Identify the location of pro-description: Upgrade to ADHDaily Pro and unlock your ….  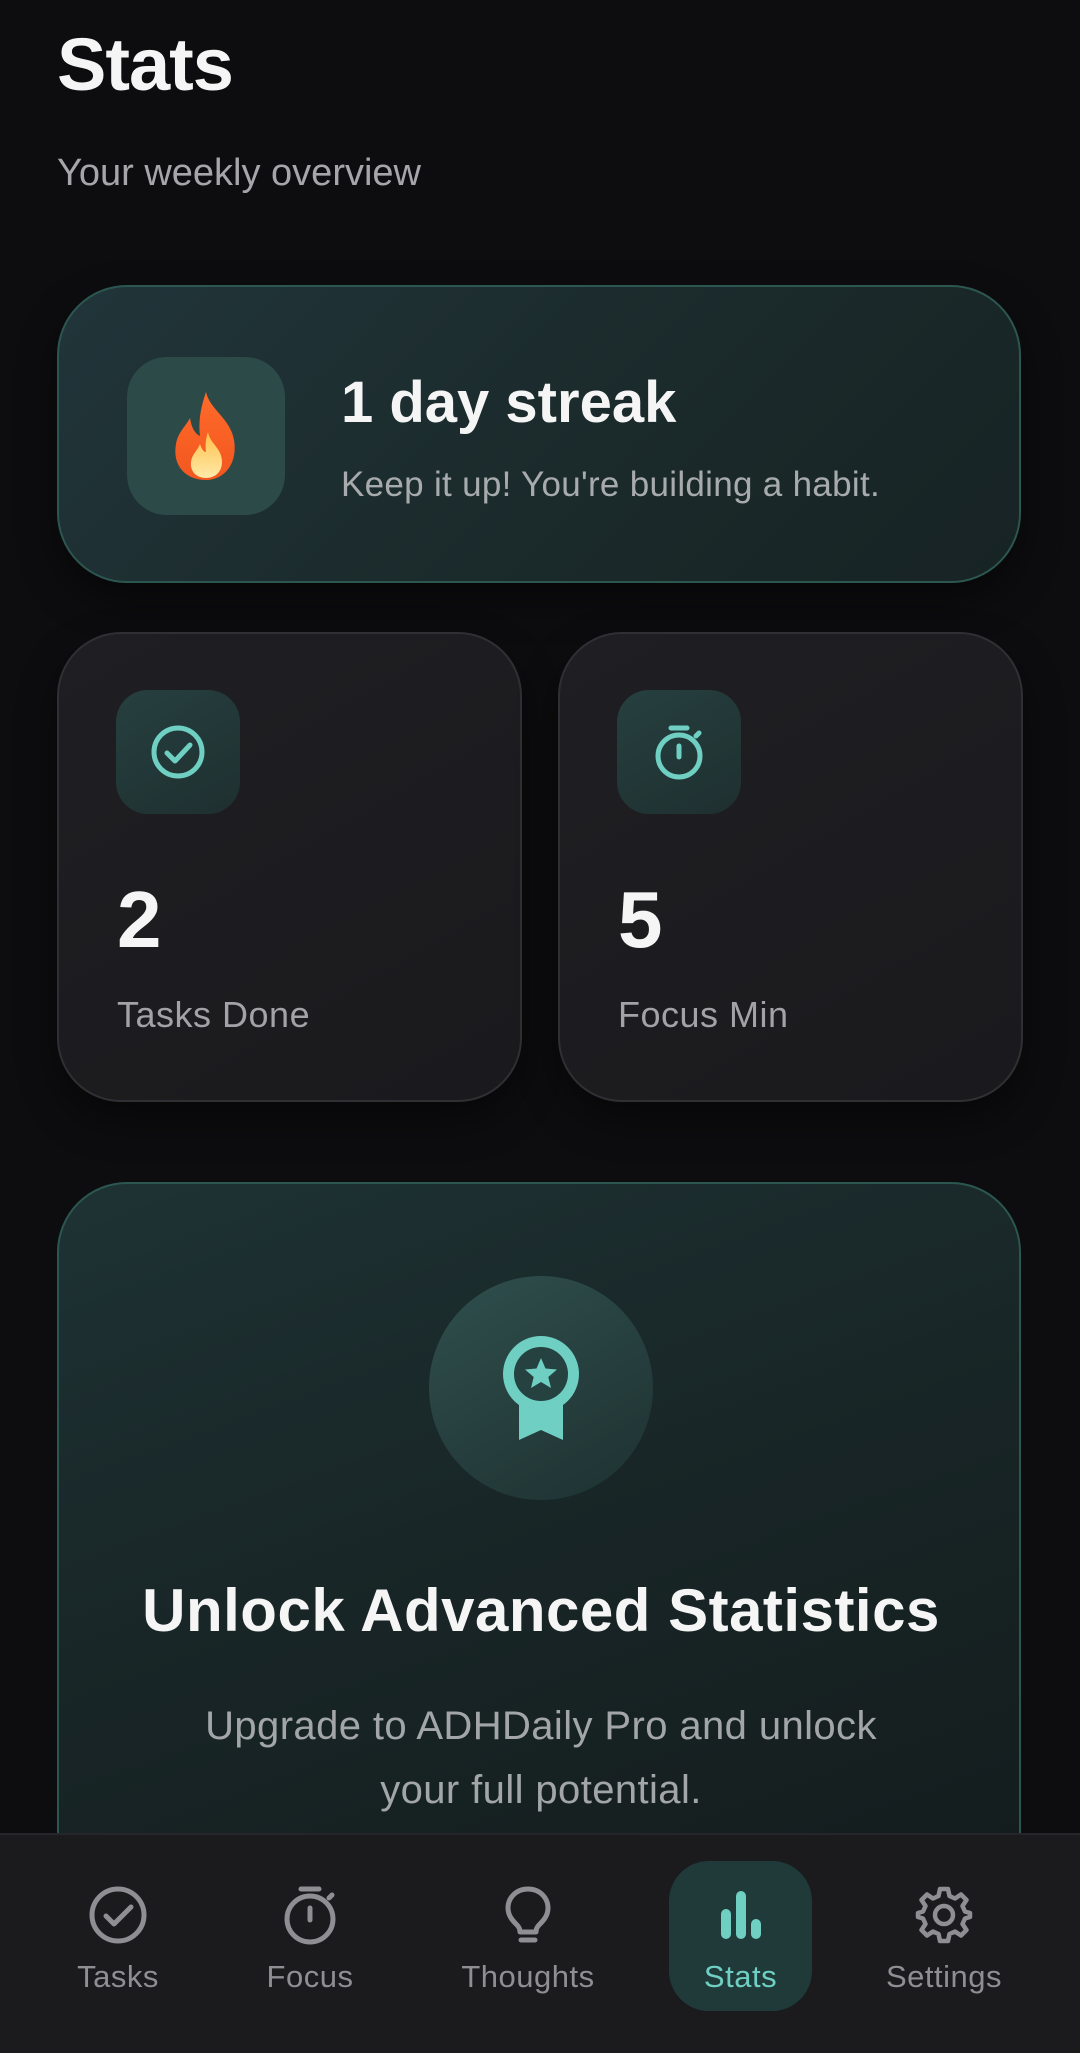
(541, 1758).